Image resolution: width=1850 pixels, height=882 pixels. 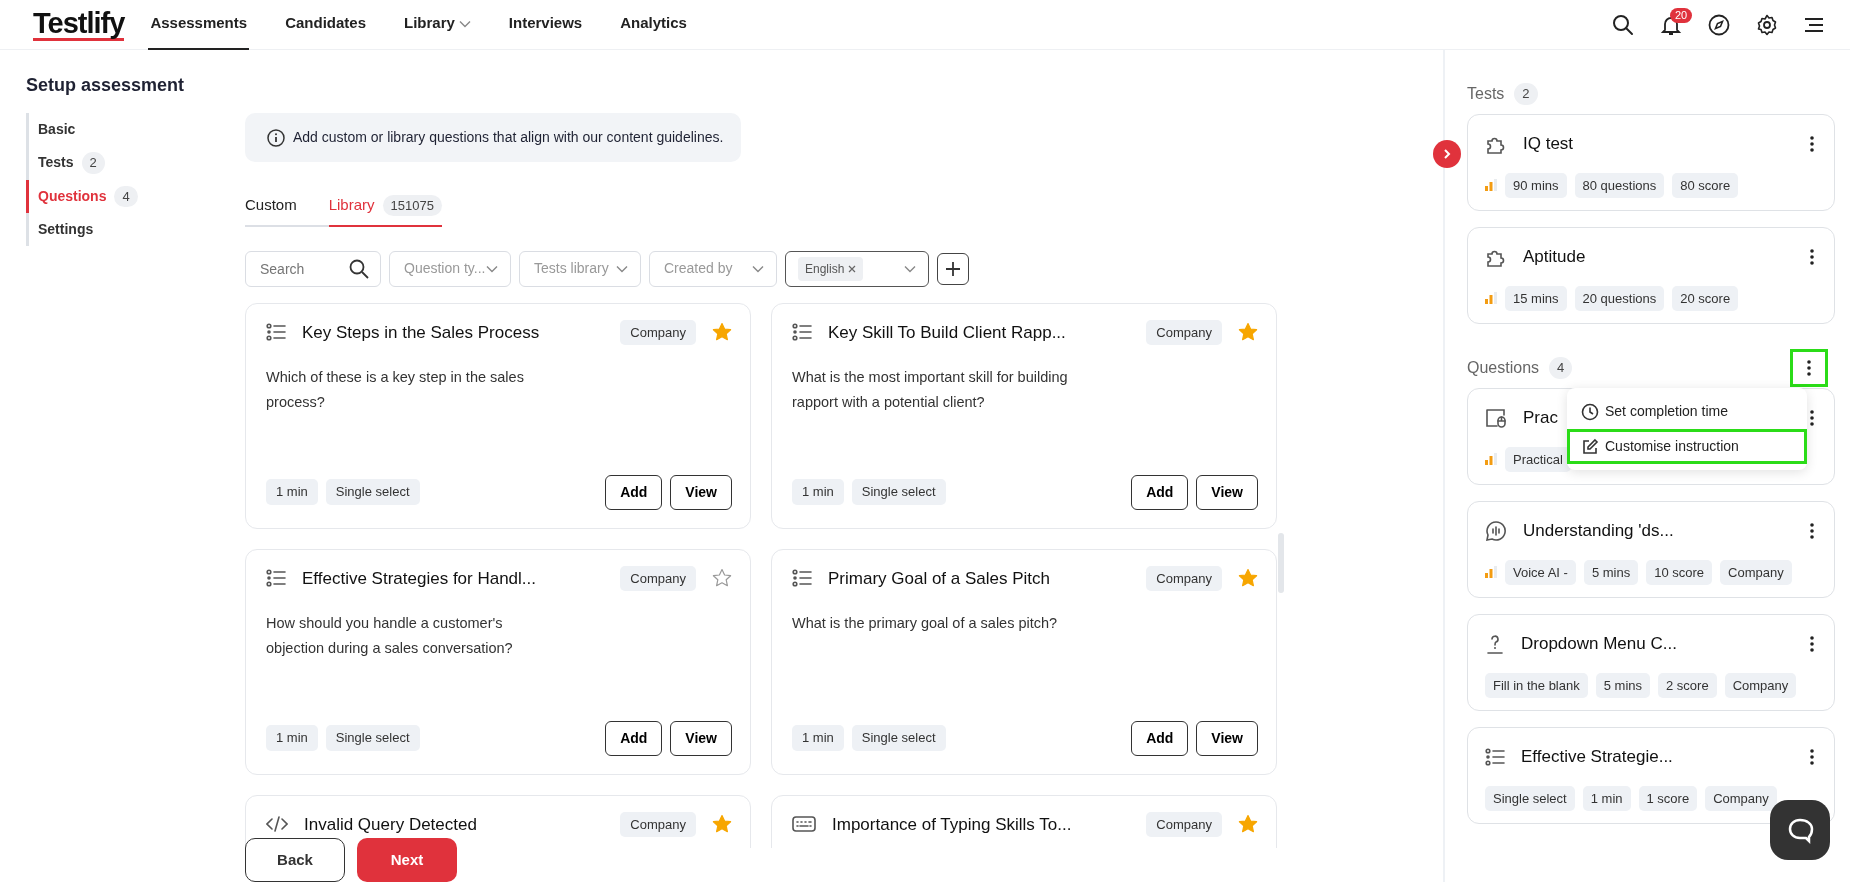 I want to click on remove-icon, so click(x=852, y=268).